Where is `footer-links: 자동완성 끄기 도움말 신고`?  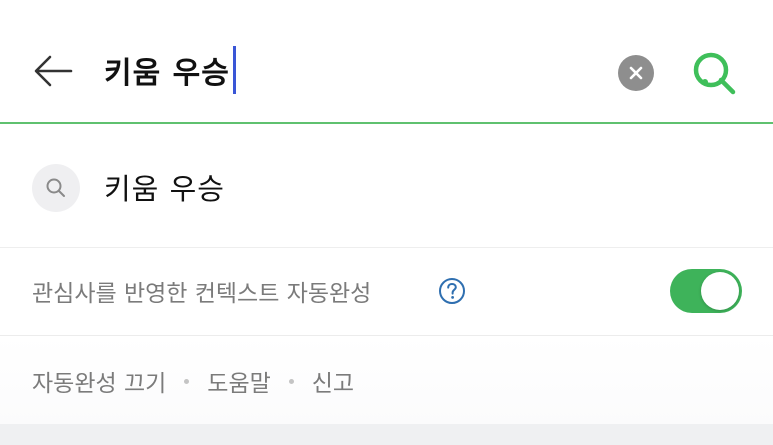 footer-links: 자동완성 끄기 도움말 신고 is located at coordinates (193, 381).